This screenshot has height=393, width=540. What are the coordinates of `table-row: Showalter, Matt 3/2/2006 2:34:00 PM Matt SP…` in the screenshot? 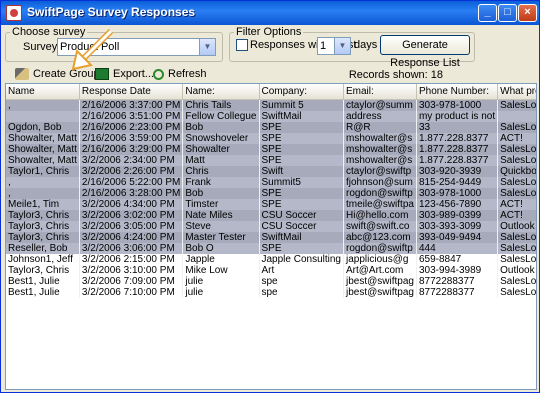 It's located at (271, 160).